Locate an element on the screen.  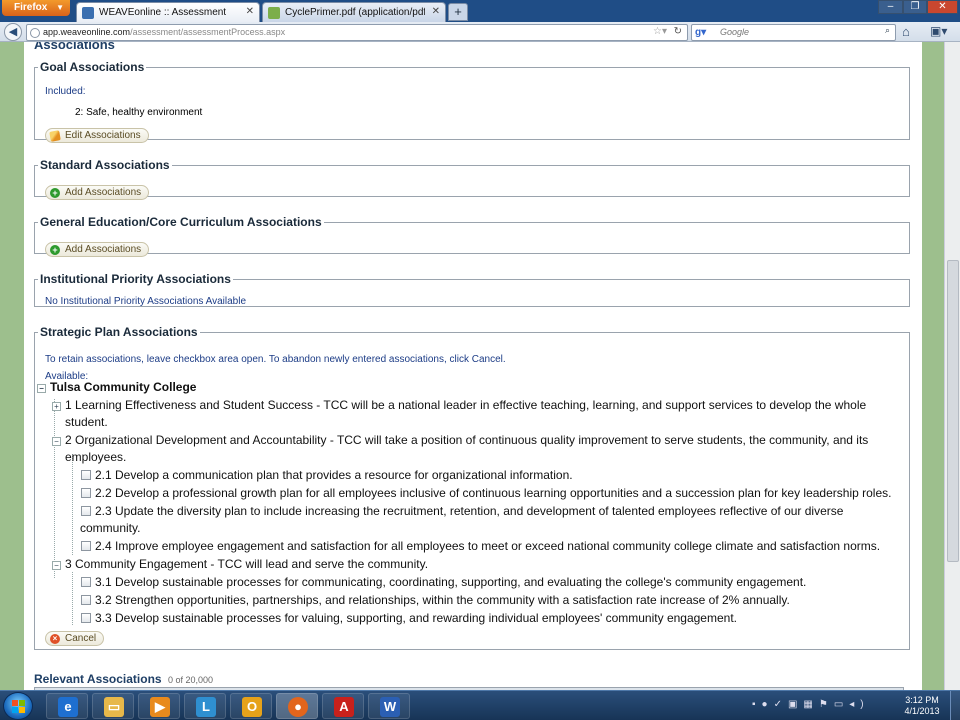
taskbar-lync-button: L is located at coordinates (205, 706).